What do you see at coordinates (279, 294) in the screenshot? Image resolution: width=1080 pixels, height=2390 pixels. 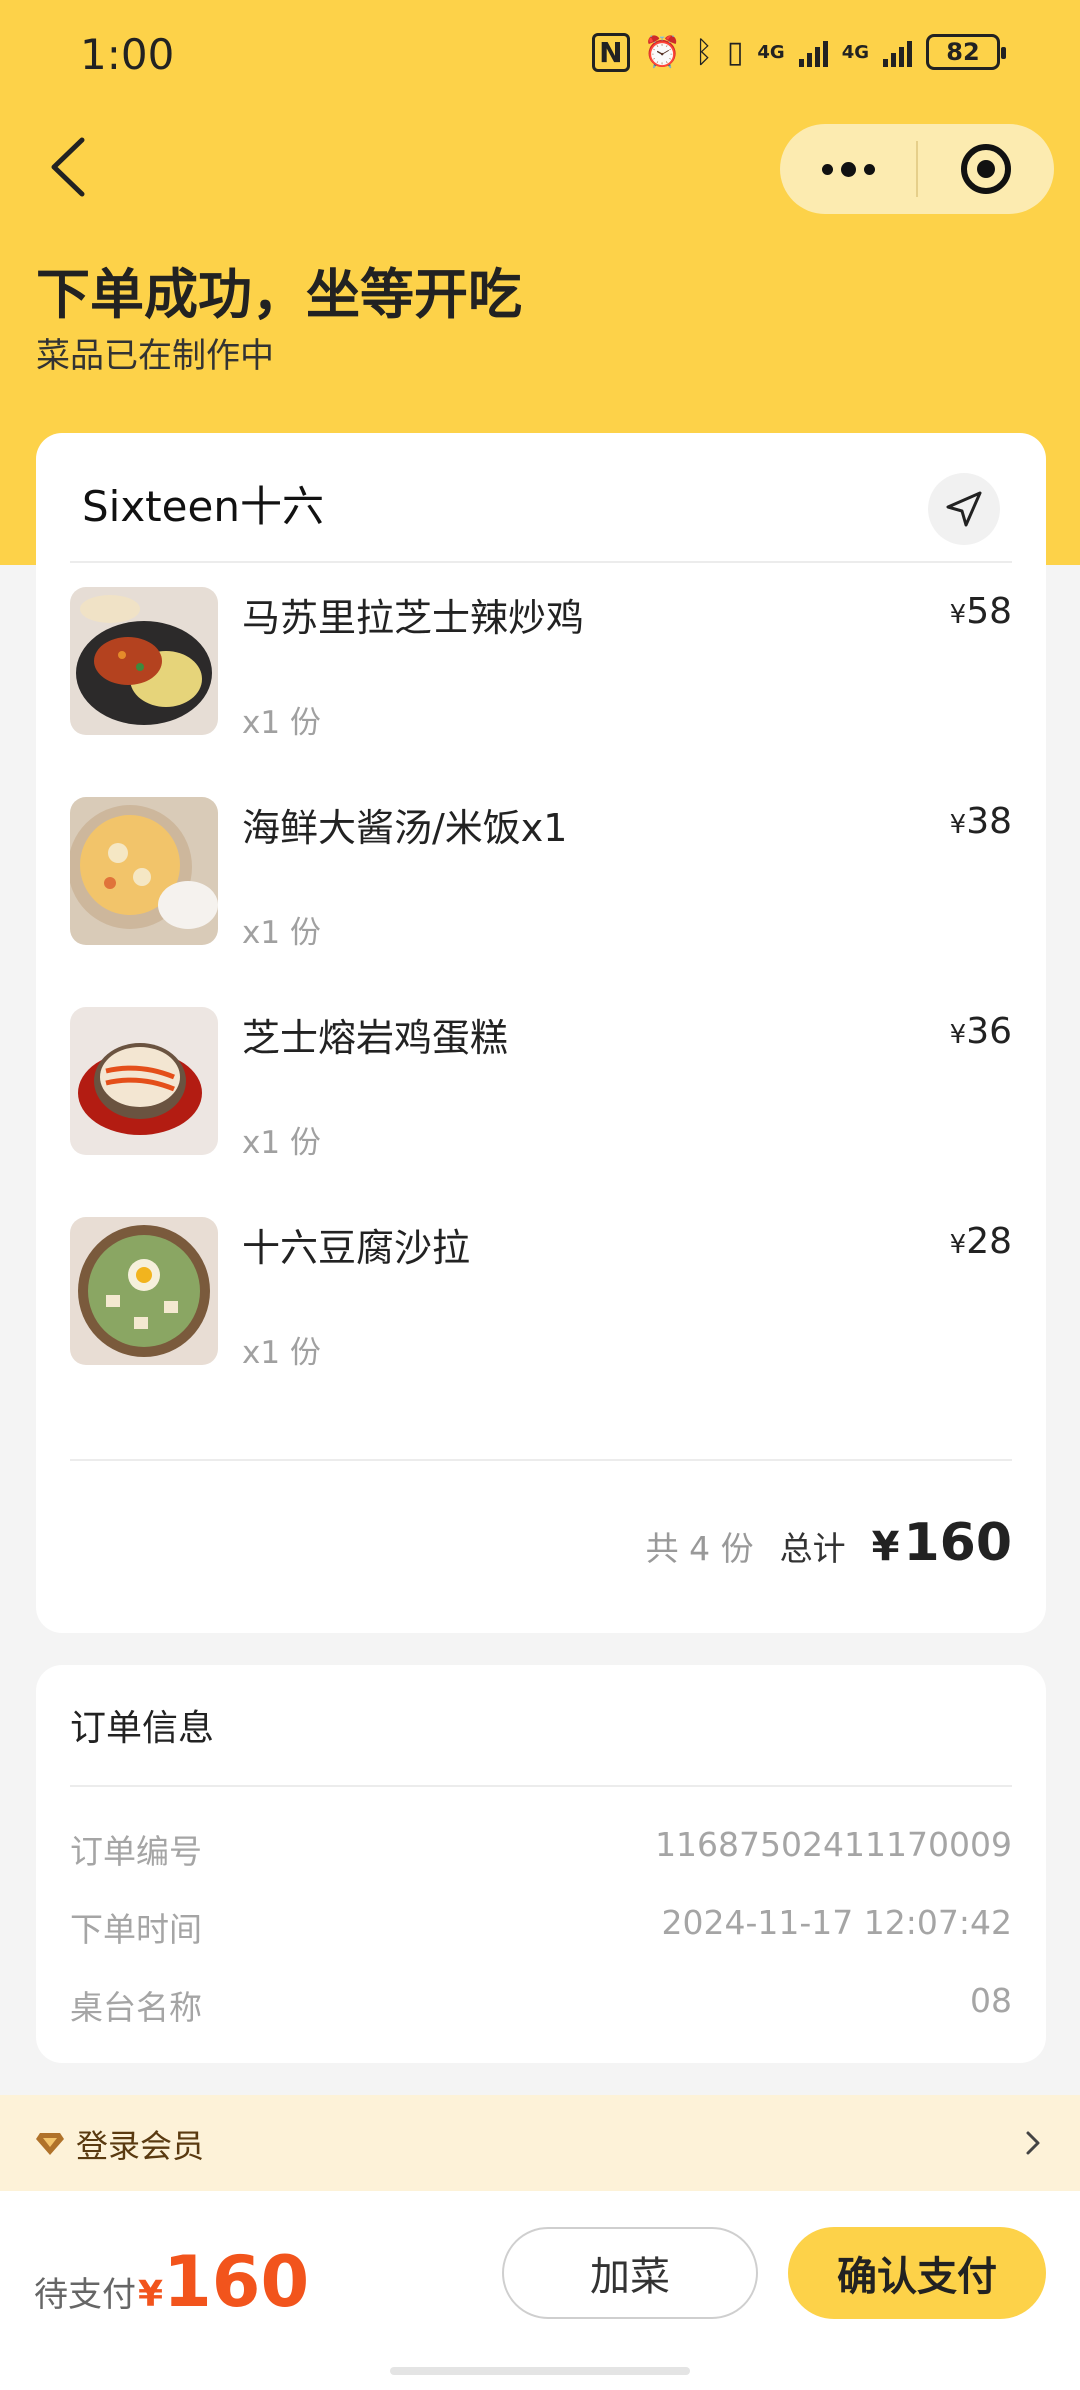 I see `page-title: 下单成功，坐等开吃` at bounding box center [279, 294].